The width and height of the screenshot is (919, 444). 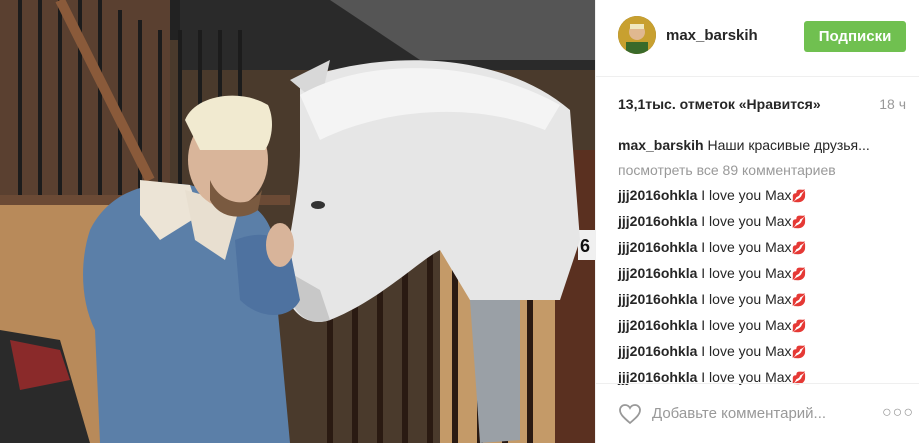 What do you see at coordinates (763, 170) in the screenshot?
I see `view-all-comments-link: посмотреть все 89 комментариев` at bounding box center [763, 170].